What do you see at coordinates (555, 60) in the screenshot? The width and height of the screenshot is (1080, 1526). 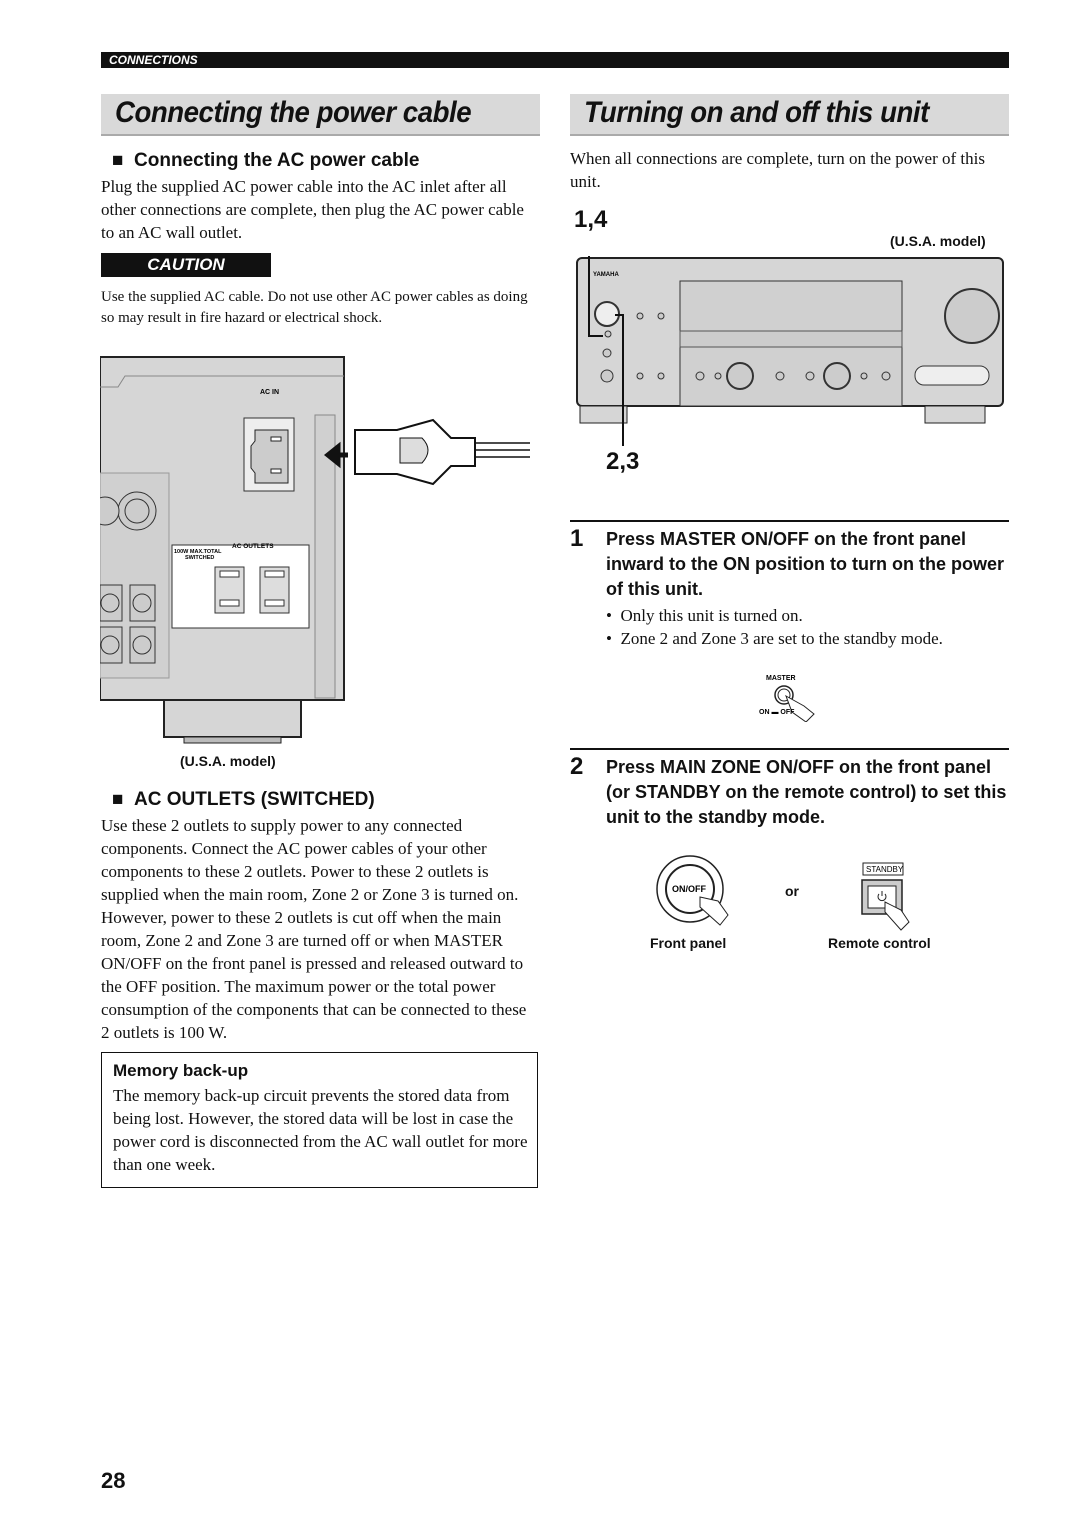 I see `section-header-bar: CONNECTIONS` at bounding box center [555, 60].